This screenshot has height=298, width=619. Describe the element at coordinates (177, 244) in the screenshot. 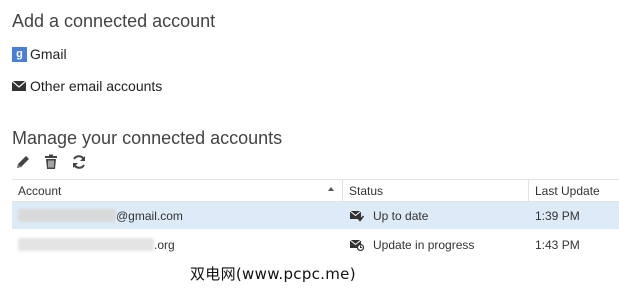

I see `account-cell: .org` at that location.